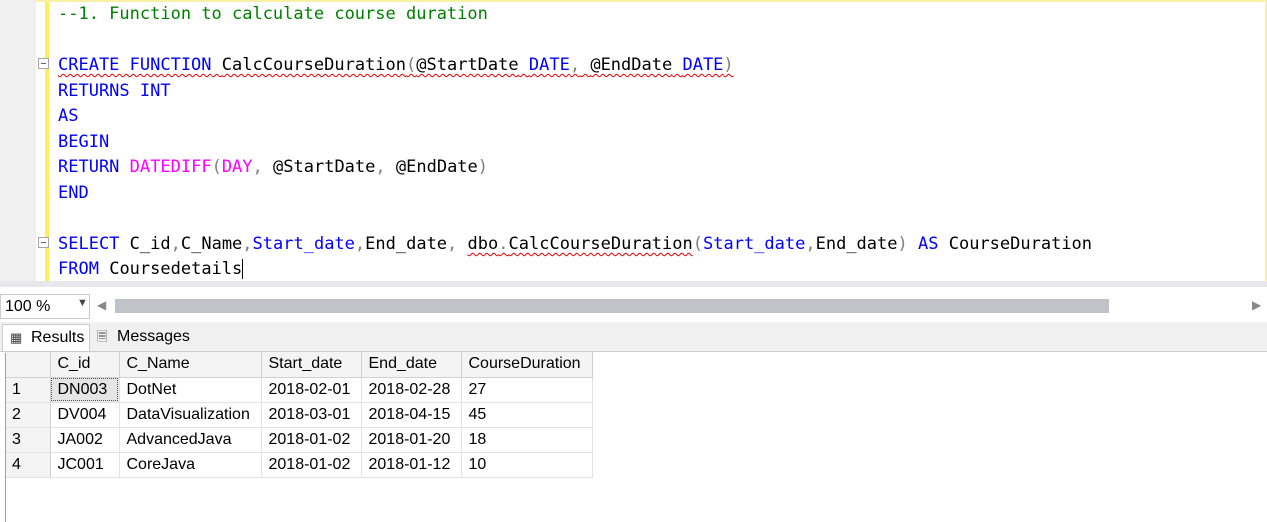 The height and width of the screenshot is (522, 1267). I want to click on column-header: CourseDuration, so click(527, 365).